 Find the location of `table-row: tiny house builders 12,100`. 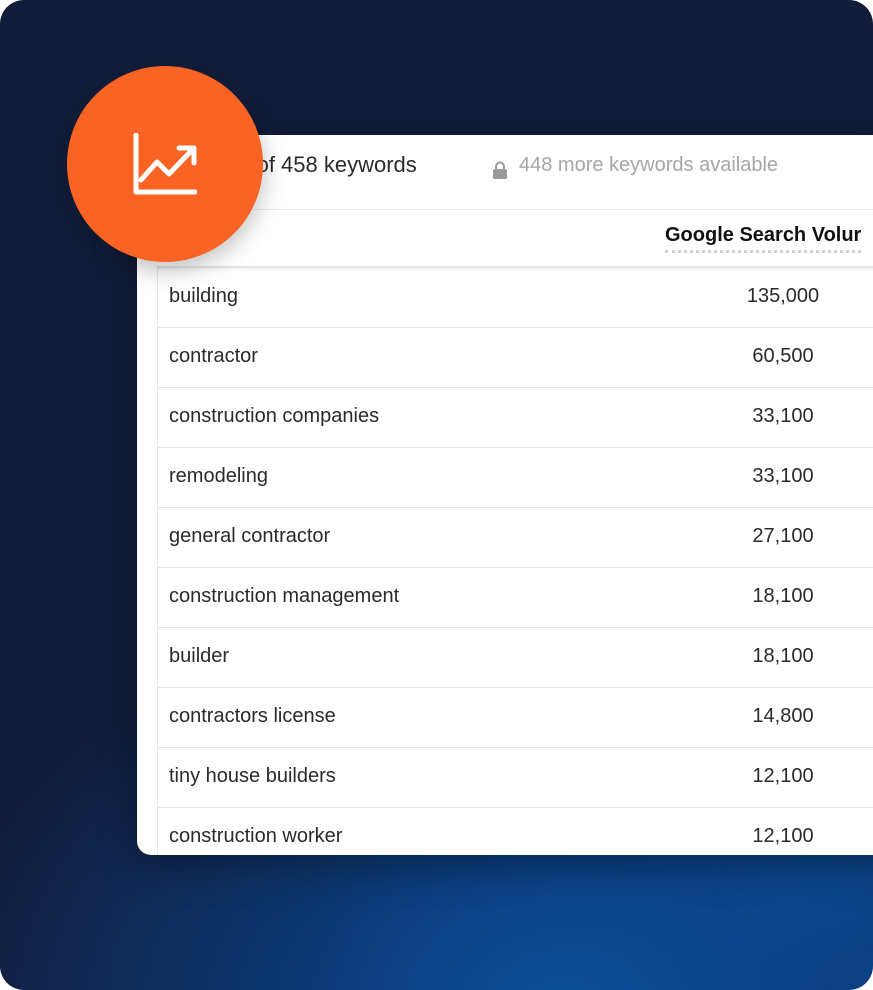

table-row: tiny house builders 12,100 is located at coordinates (515, 778).